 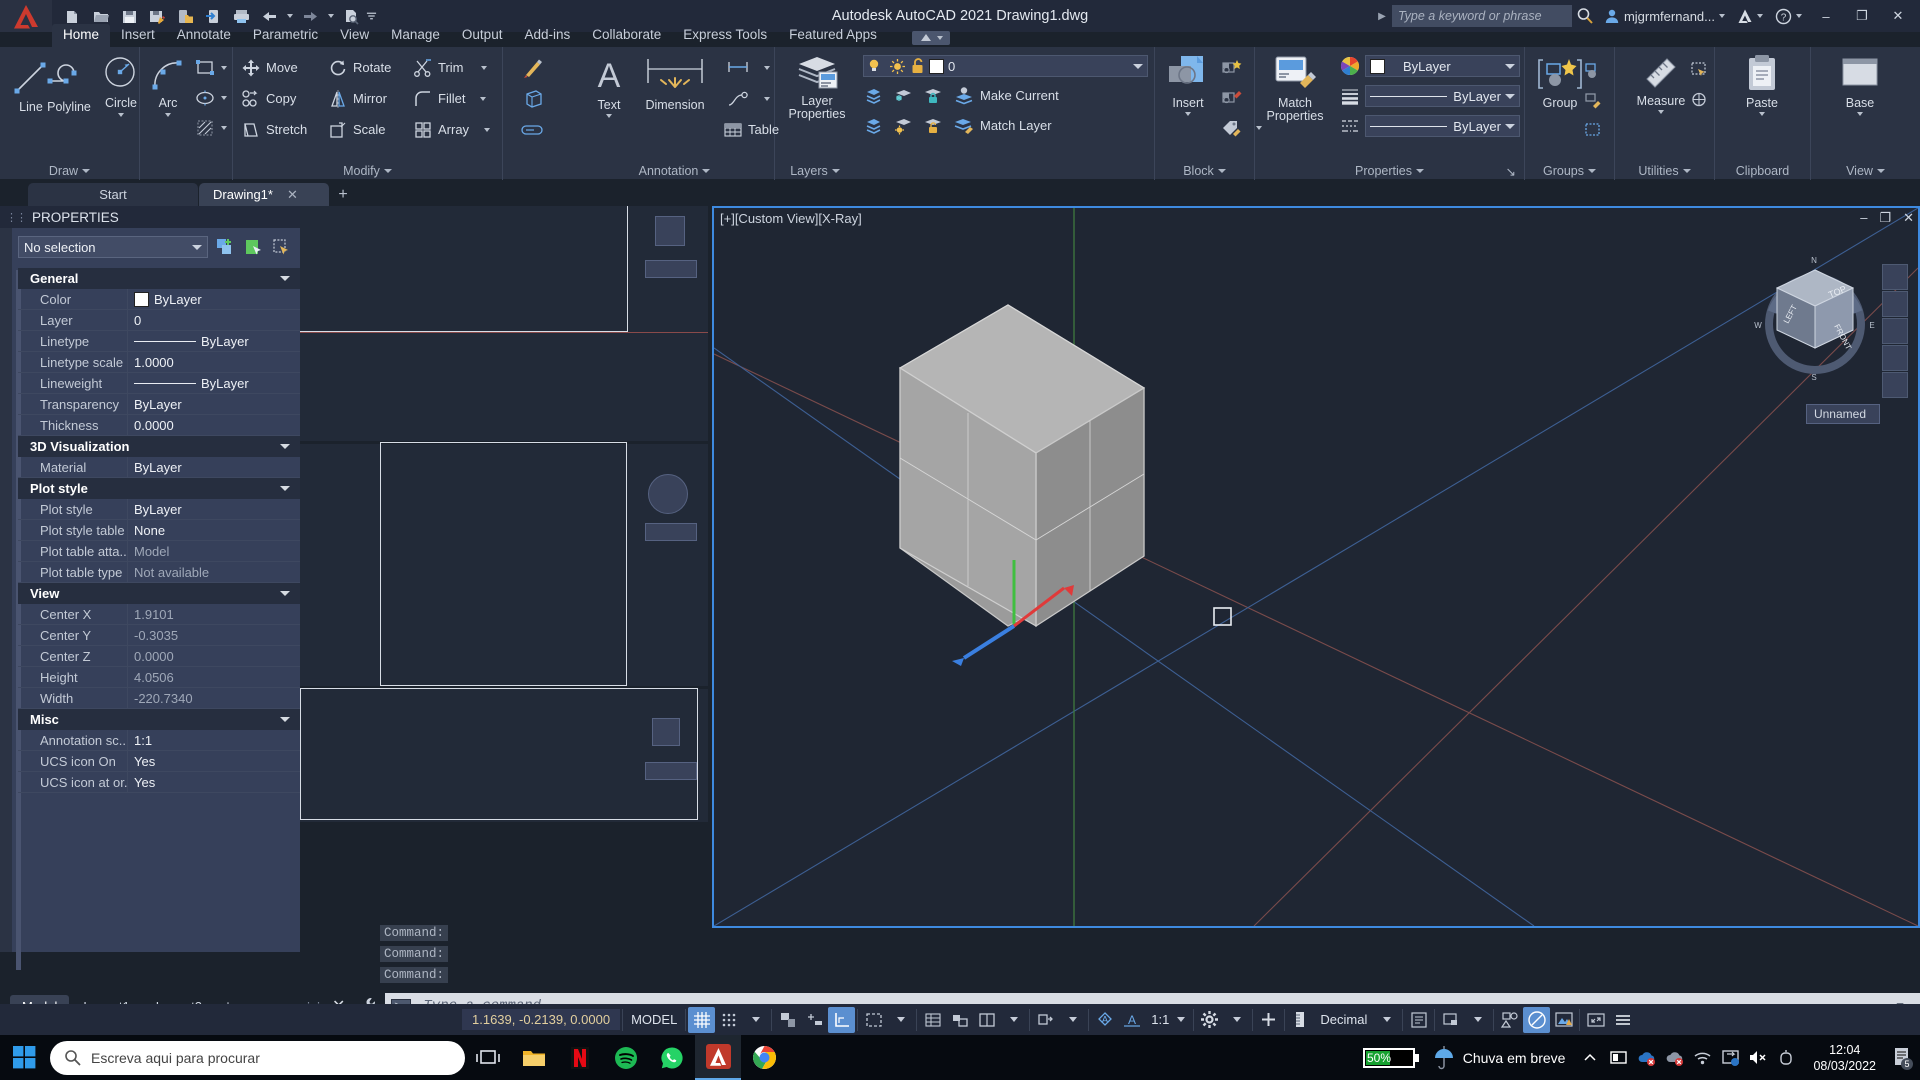 I want to click on property-group-header: View, so click(x=159, y=593).